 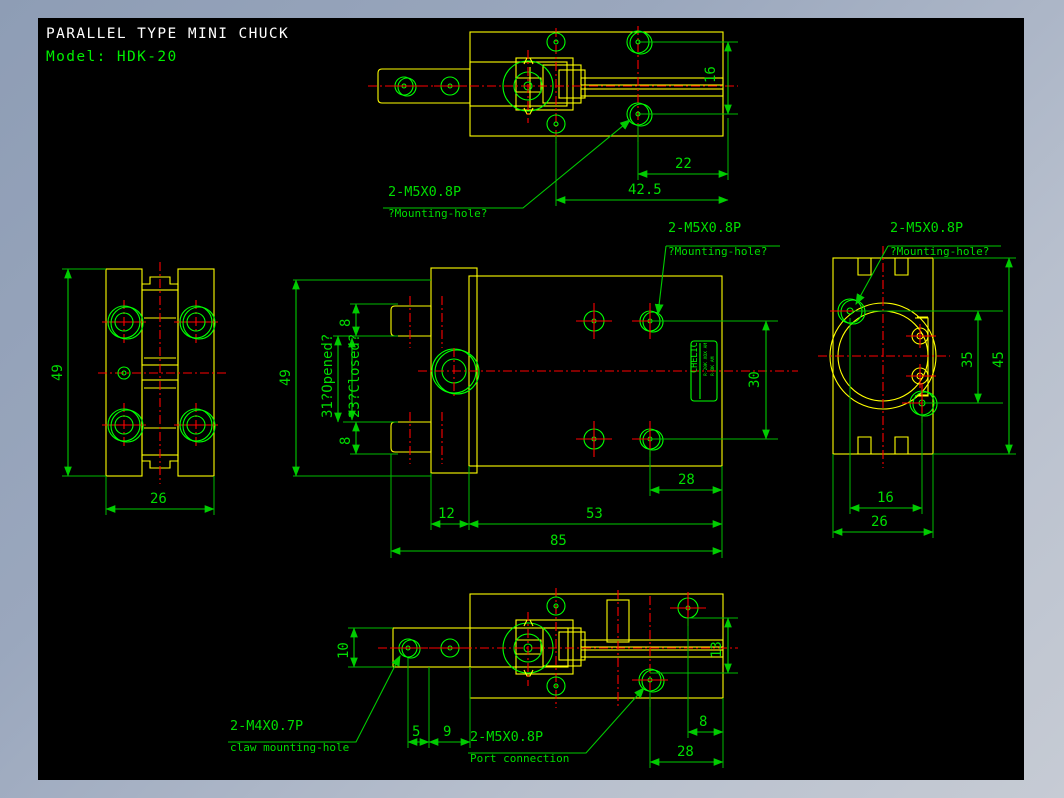 I want to click on dimension-front-49: 49, so click(x=289, y=378).